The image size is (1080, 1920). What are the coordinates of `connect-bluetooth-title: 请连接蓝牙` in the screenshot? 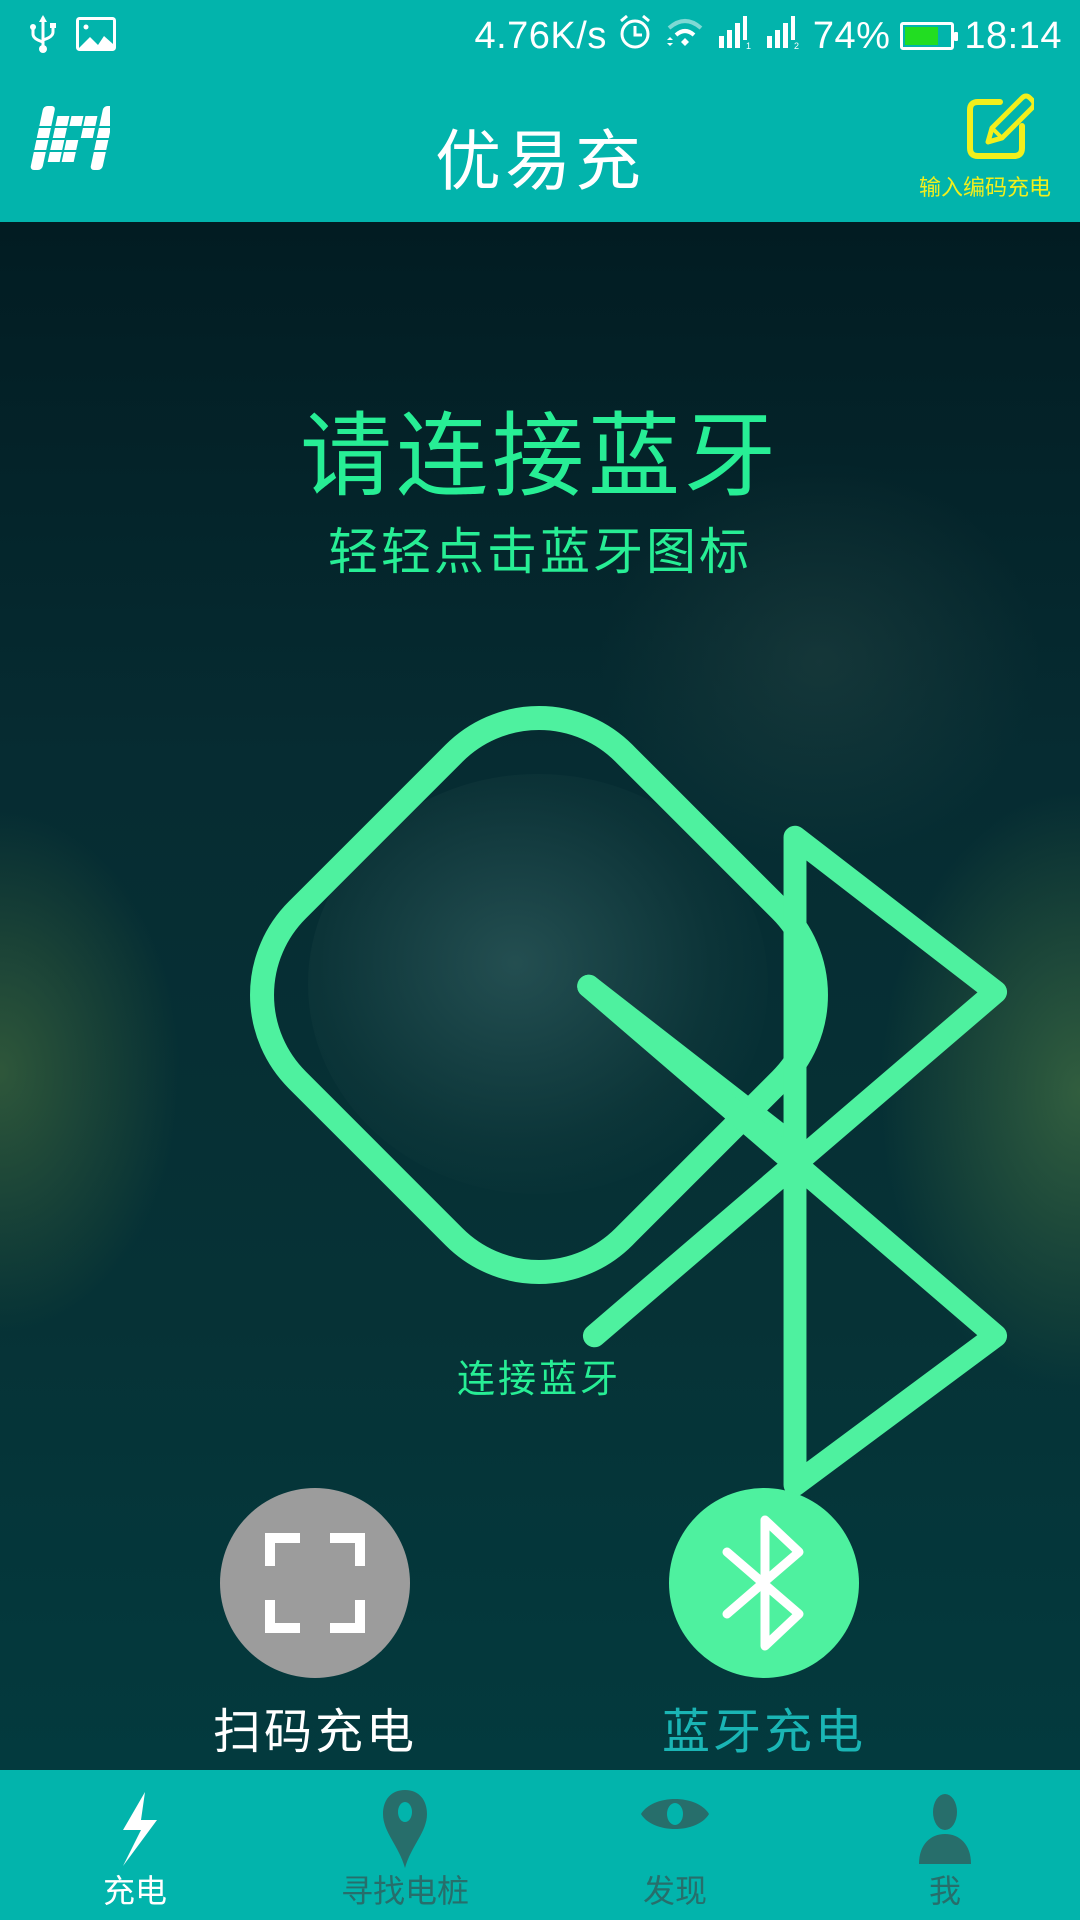 It's located at (539, 456).